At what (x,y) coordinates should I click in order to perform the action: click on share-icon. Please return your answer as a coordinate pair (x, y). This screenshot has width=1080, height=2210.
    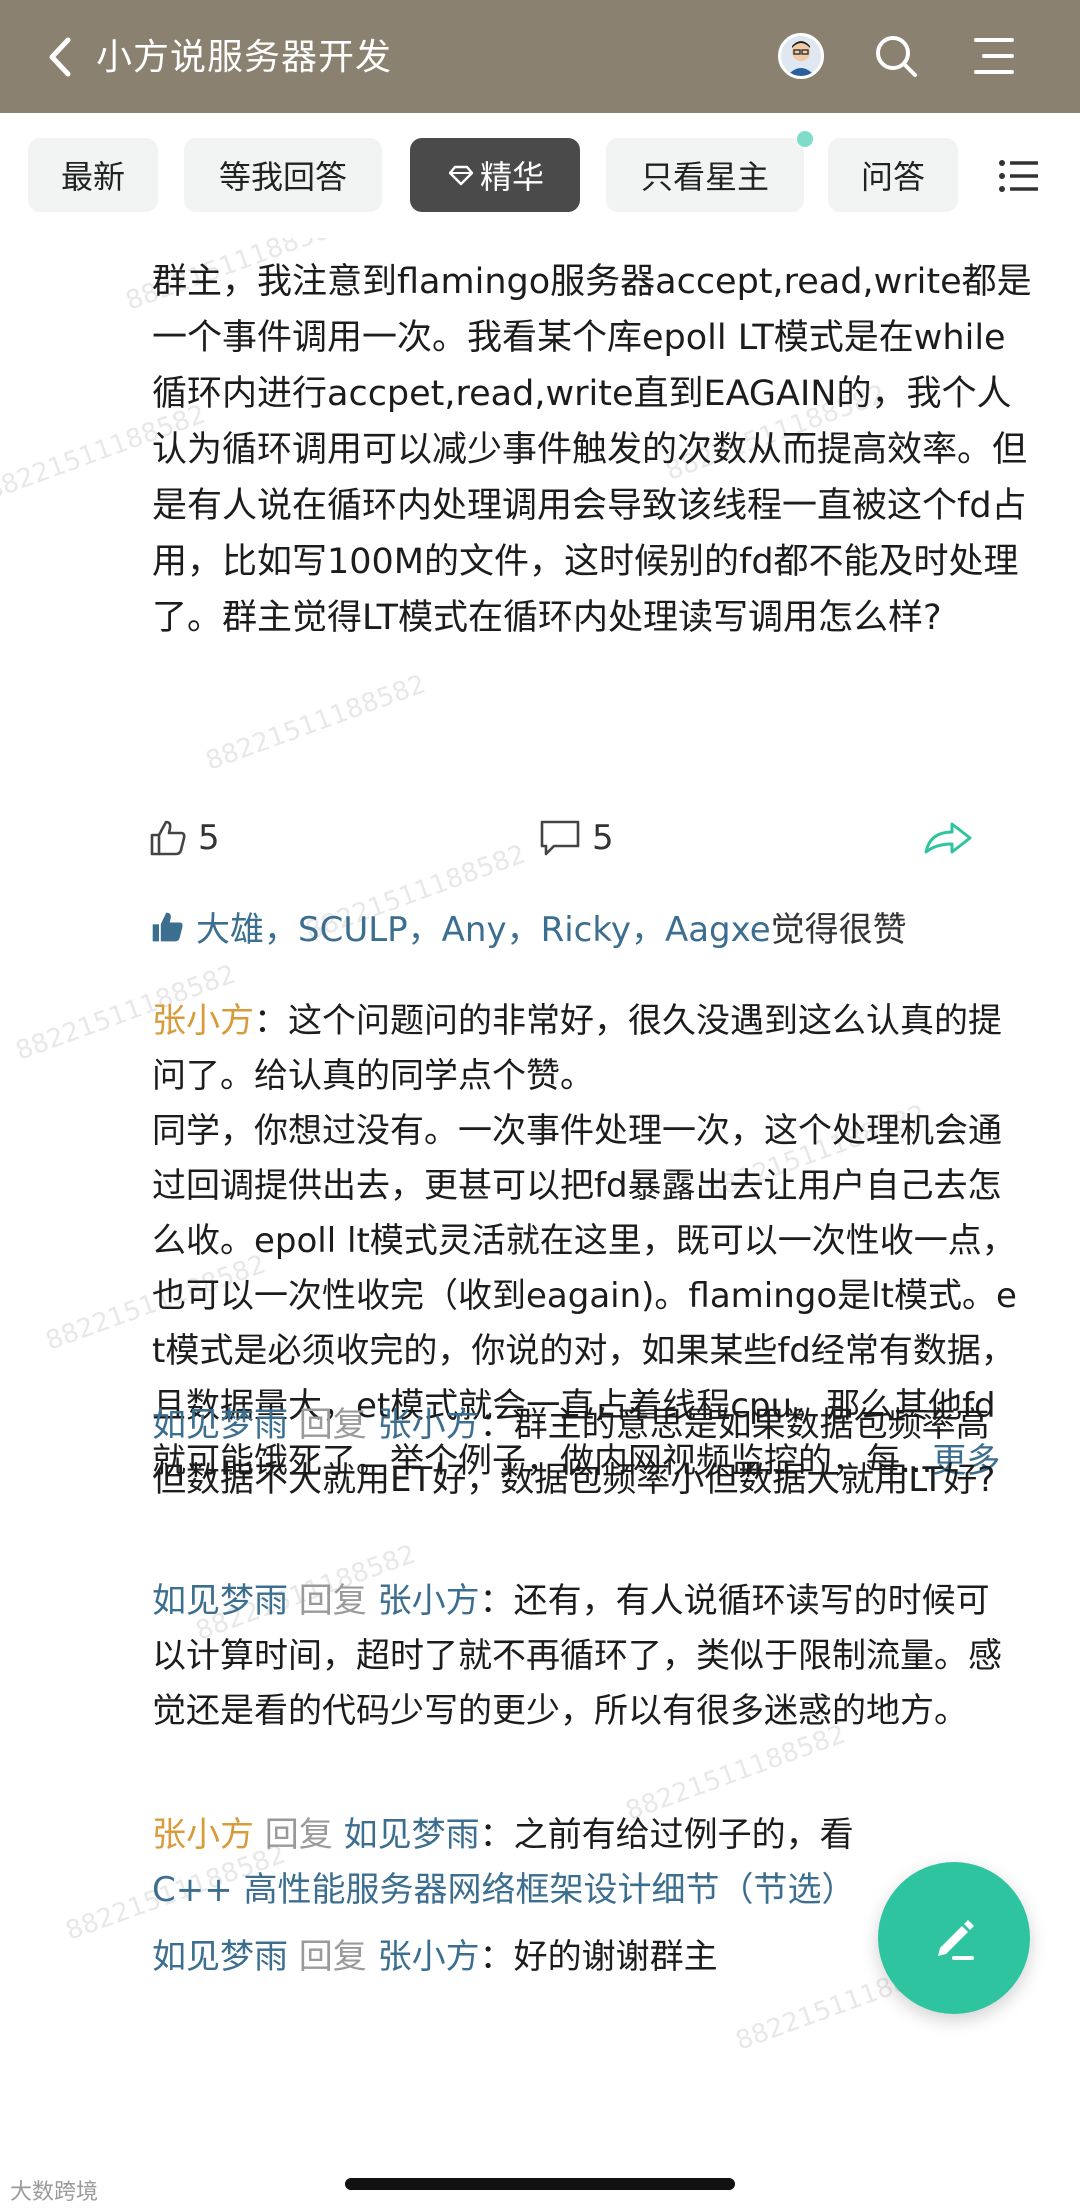
    Looking at the image, I should click on (948, 838).